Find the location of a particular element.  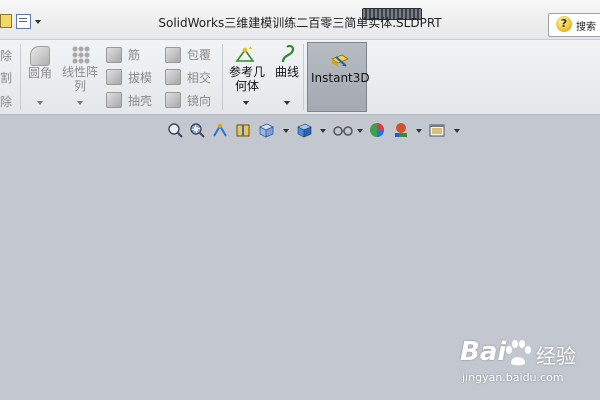

watermark-jingyan: 经验 is located at coordinates (556, 356).